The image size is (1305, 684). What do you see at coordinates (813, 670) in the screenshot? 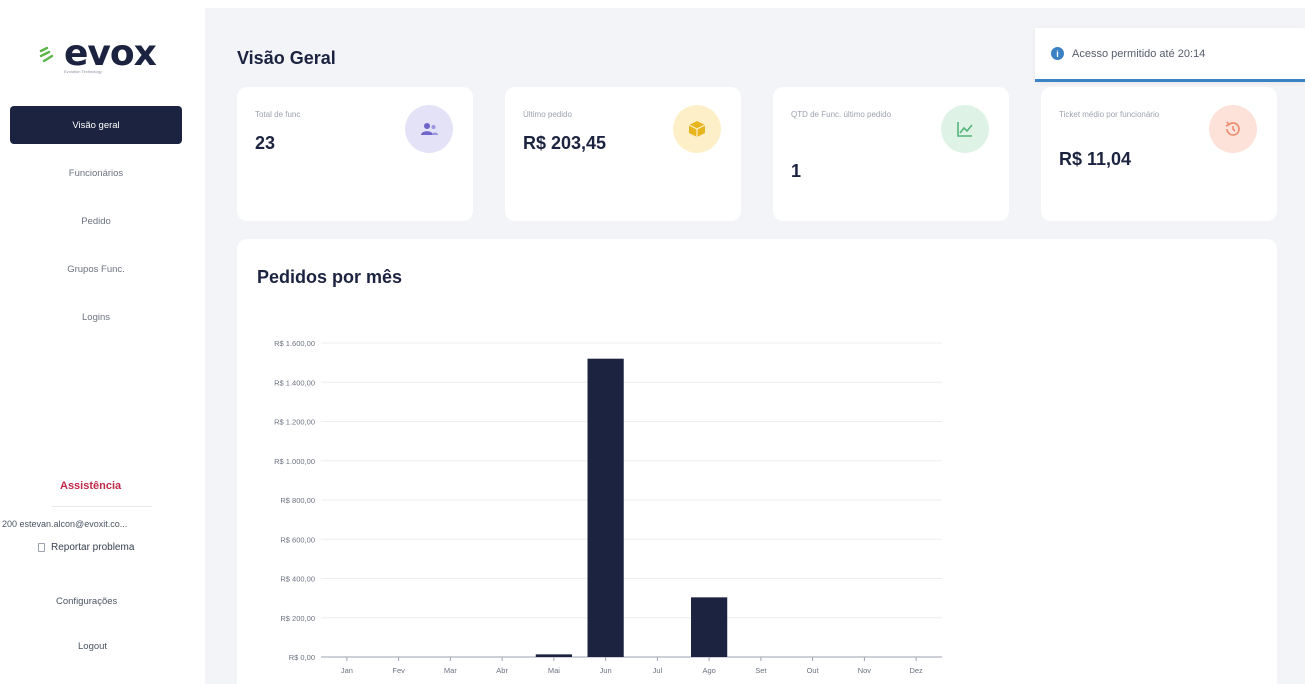
I see `x-tick-label: Out` at bounding box center [813, 670].